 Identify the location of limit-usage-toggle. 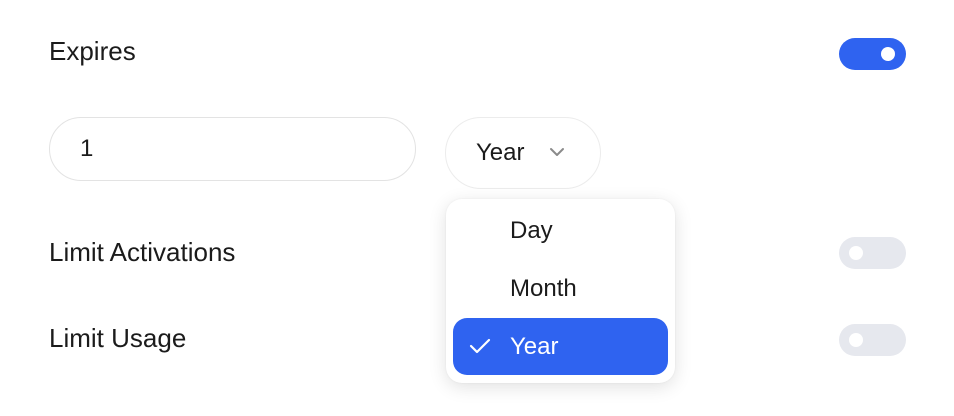
(872, 340).